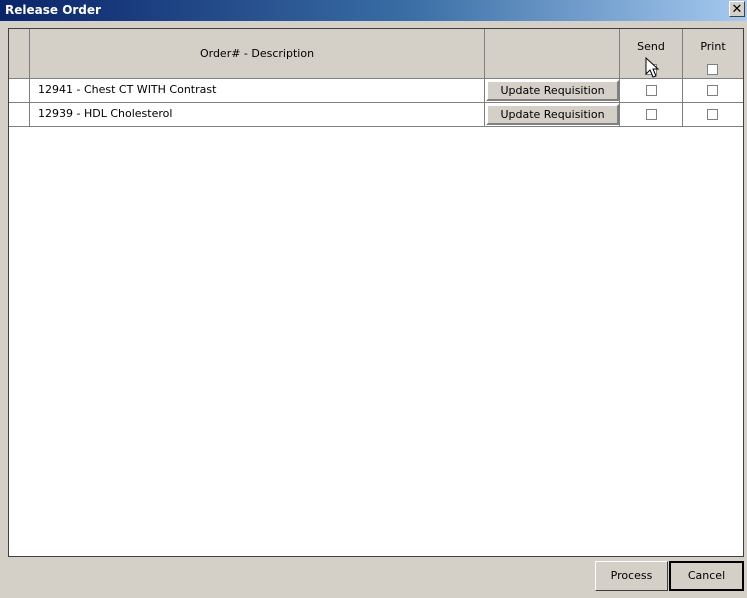  What do you see at coordinates (257, 115) in the screenshot?
I see `table-row: 12939 - HDL Cholesterol` at bounding box center [257, 115].